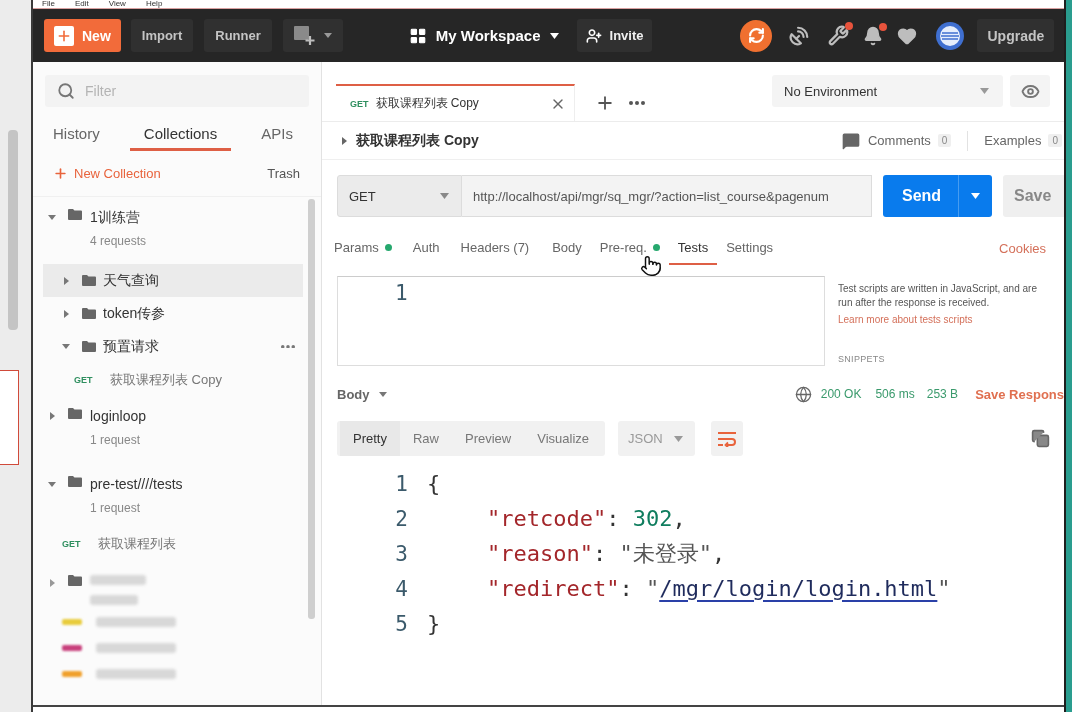  I want to click on request-tab: Headers (7), so click(495, 251).